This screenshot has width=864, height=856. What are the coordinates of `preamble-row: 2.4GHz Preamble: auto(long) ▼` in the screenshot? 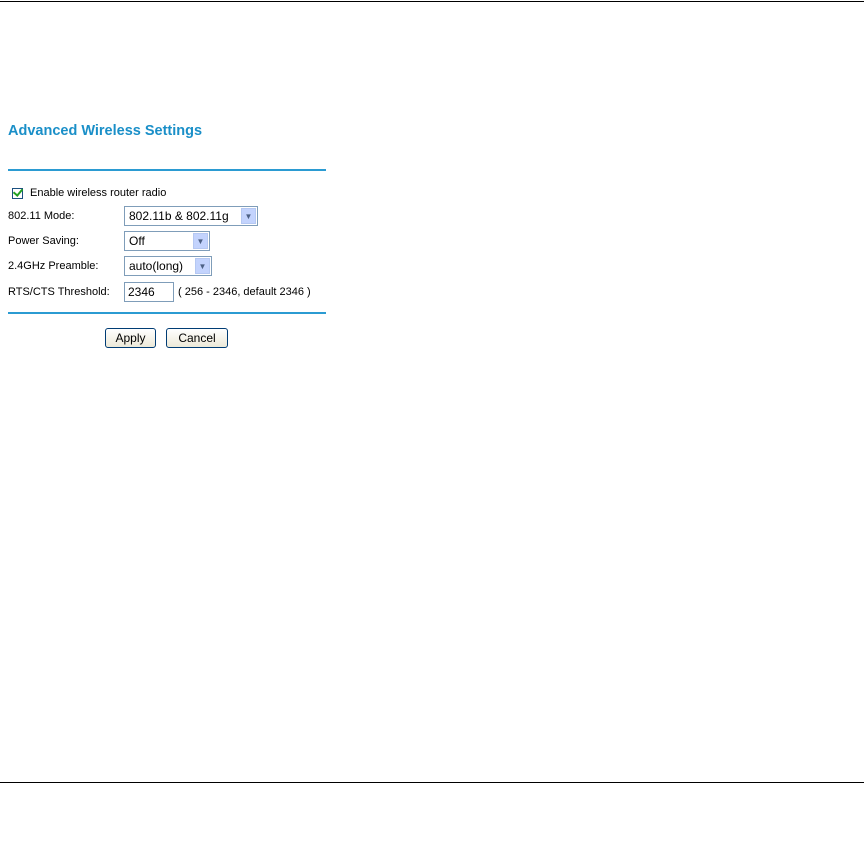 It's located at (110, 266).